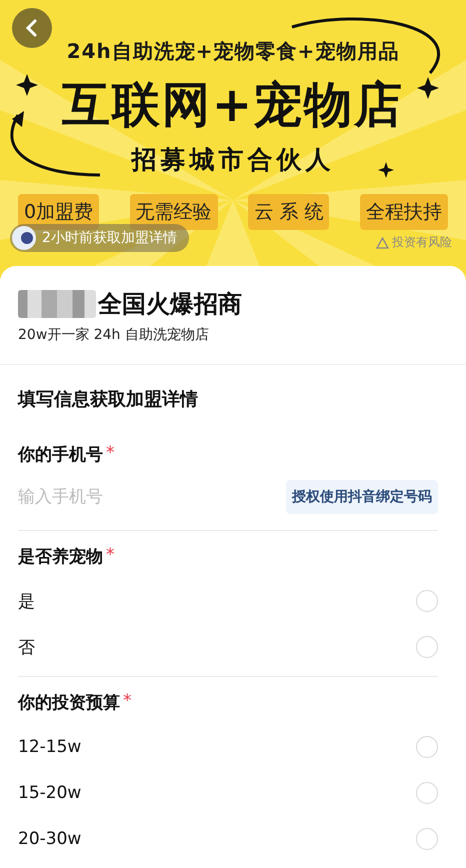  What do you see at coordinates (108, 400) in the screenshot?
I see `form-title: 填写信息获取加盟详情` at bounding box center [108, 400].